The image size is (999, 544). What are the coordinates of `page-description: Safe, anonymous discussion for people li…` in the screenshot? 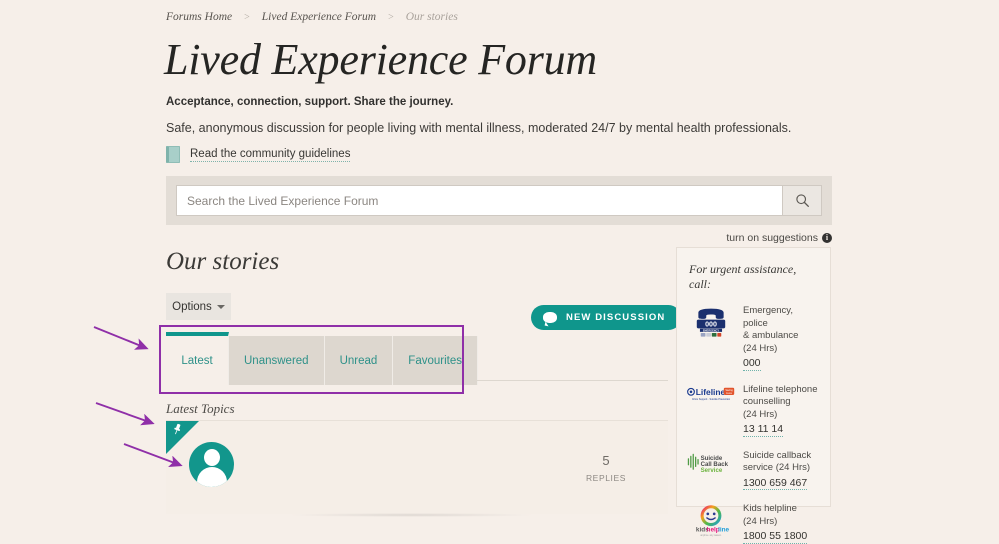 It's located at (479, 128).